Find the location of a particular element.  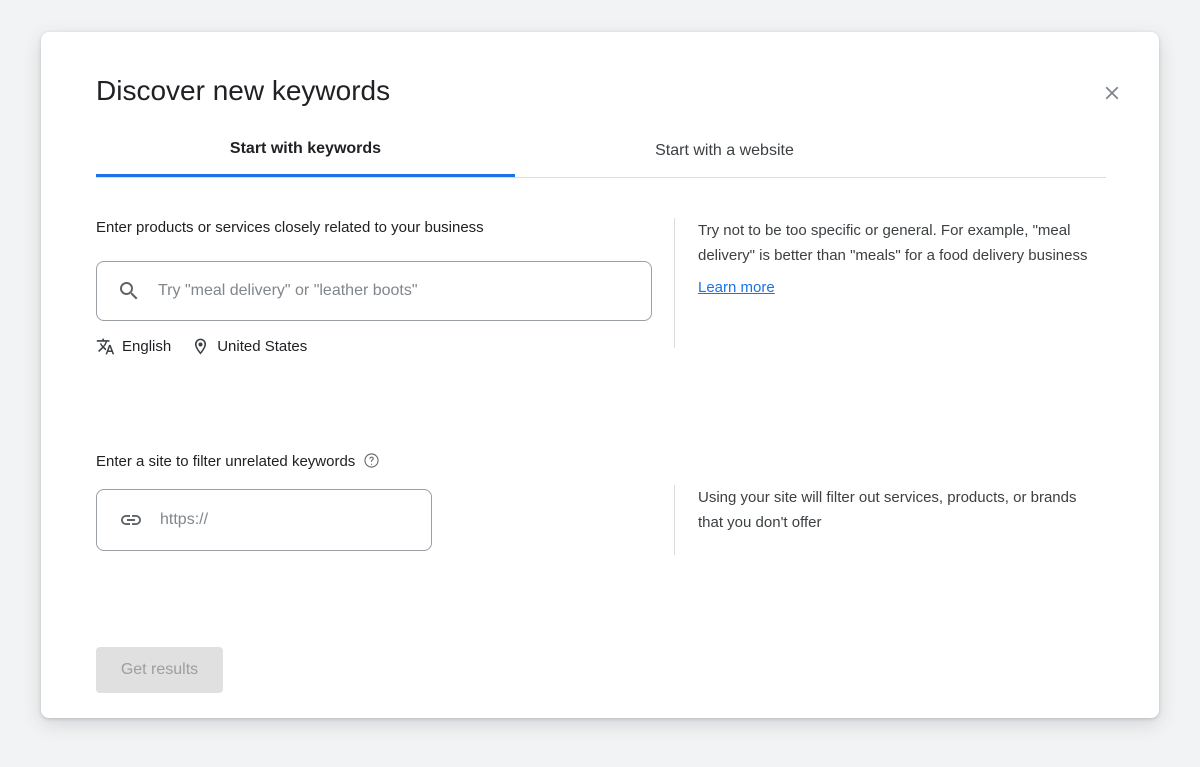

tab-bar: Start with keywords Start with a website is located at coordinates (601, 151).